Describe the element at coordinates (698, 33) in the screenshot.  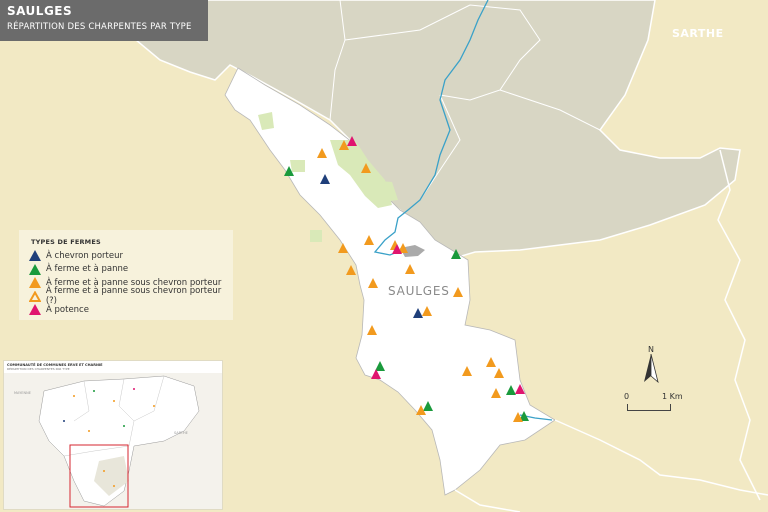
I see `region-label: SARTHE` at that location.